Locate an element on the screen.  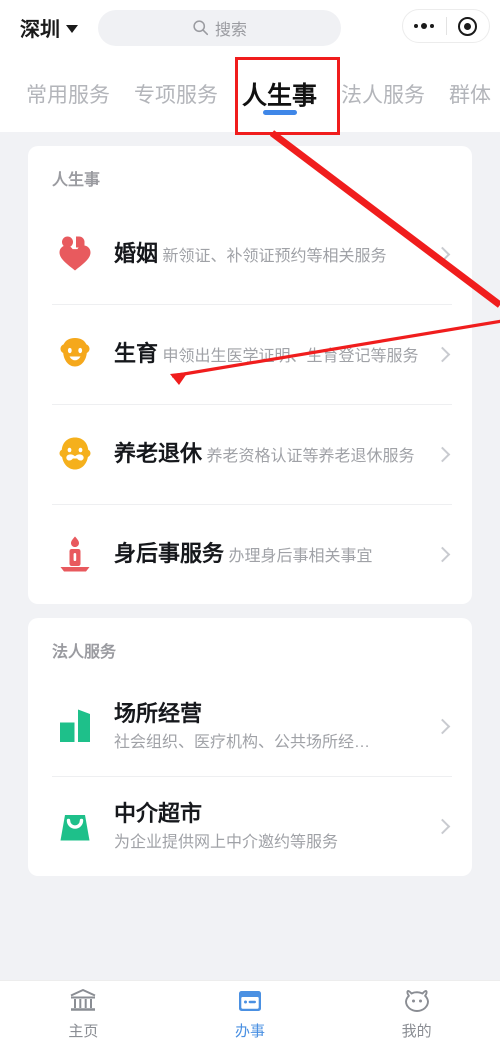
list-item-title: 身后事服务 is located at coordinates (169, 554).